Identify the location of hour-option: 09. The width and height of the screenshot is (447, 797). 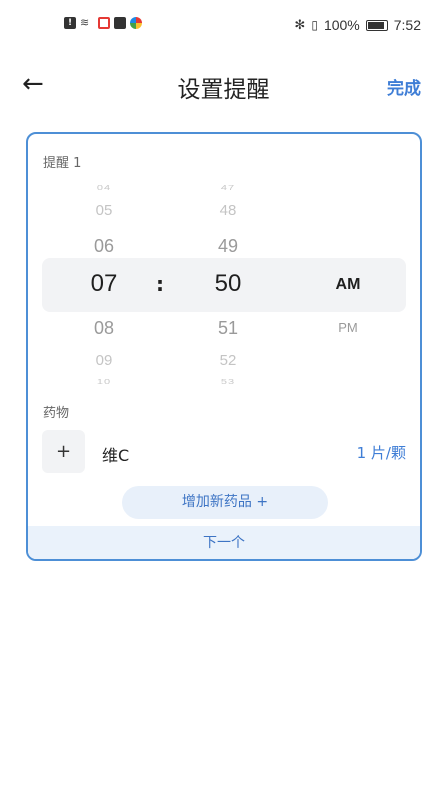
(104, 360).